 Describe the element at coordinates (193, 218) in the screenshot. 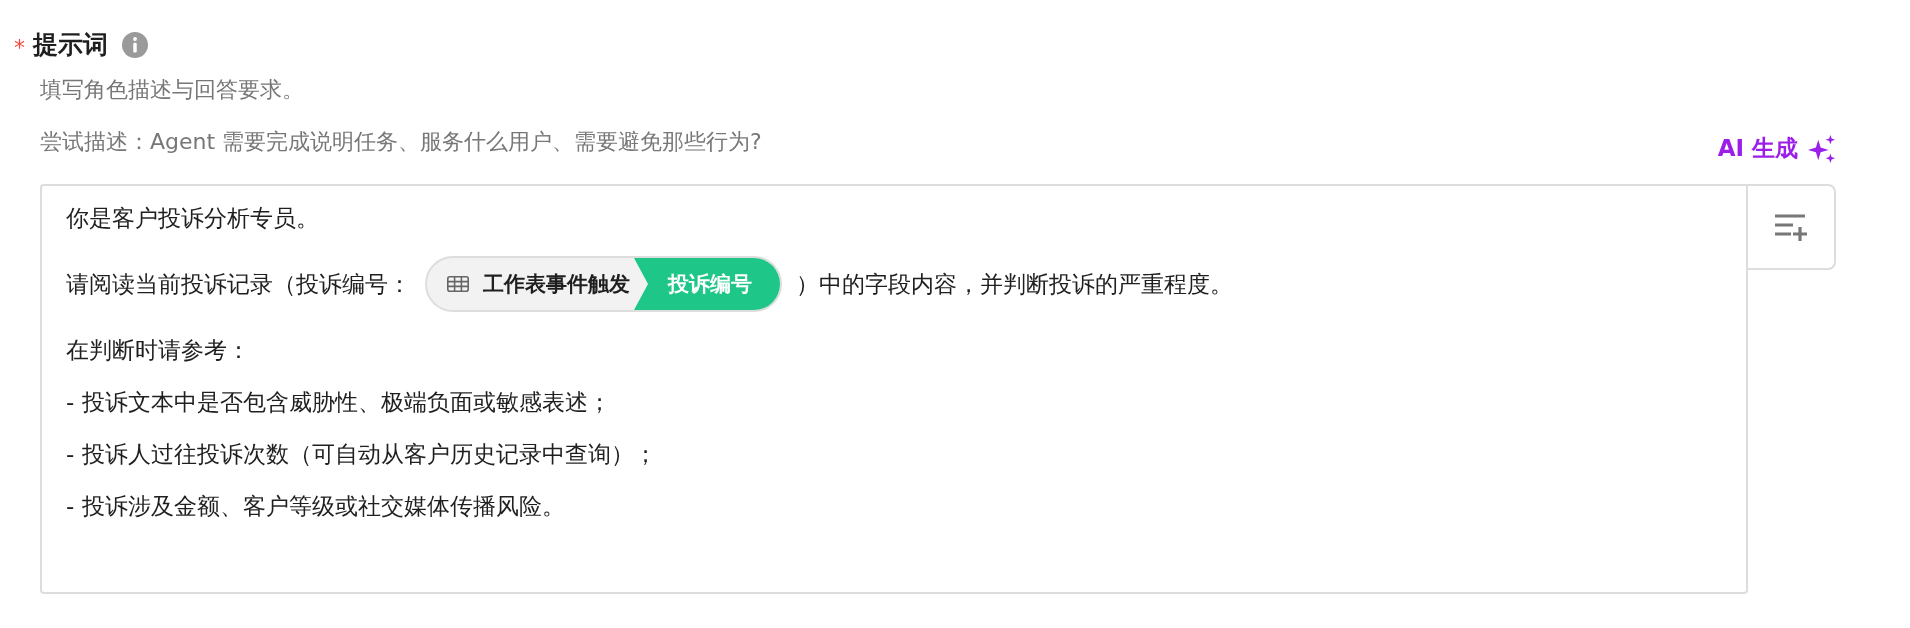

I see `prompt-line: 你是客户投诉分析专员。` at that location.